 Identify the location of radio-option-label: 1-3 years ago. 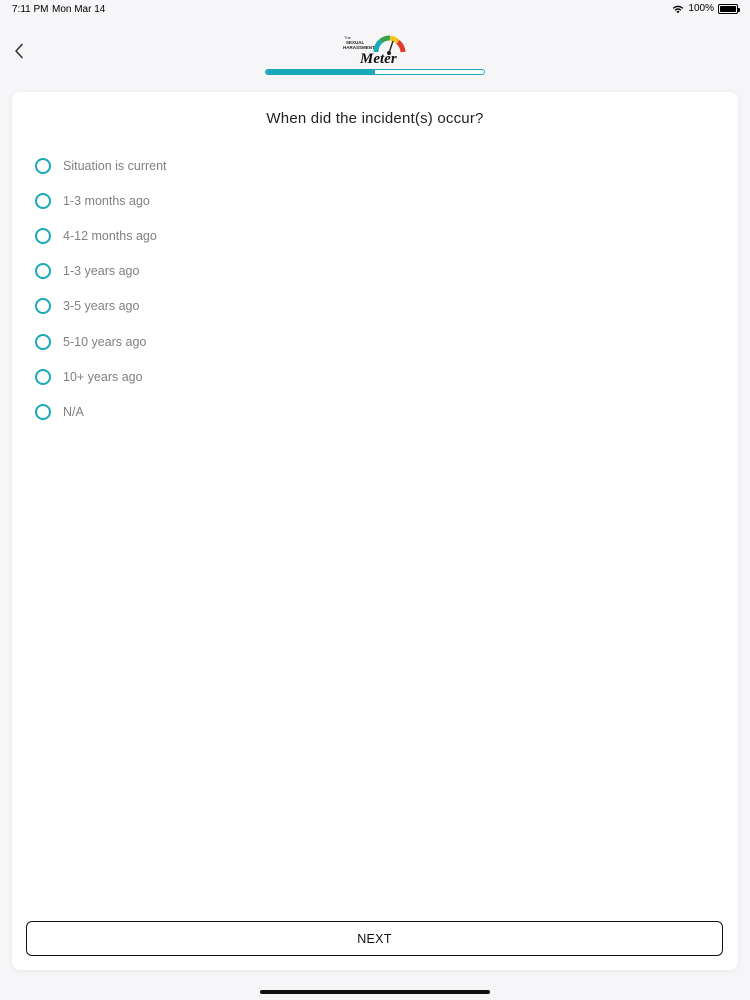
(101, 271).